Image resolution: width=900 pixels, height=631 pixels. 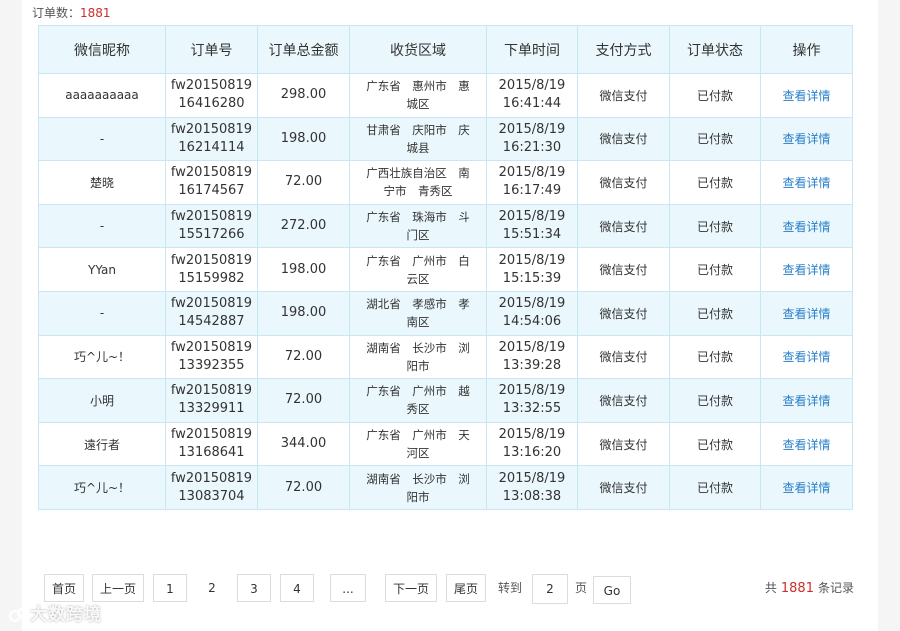 I want to click on table-header-row: 微信昵称 订单号 订单总金额 收货区域 下单时间 支付方式 订单状态 操作, so click(x=445, y=49).